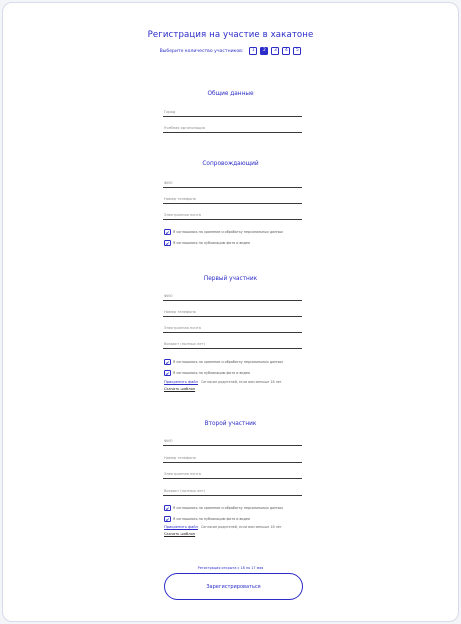  Describe the element at coordinates (275, 51) in the screenshot. I see `count-option-3: 3` at that location.